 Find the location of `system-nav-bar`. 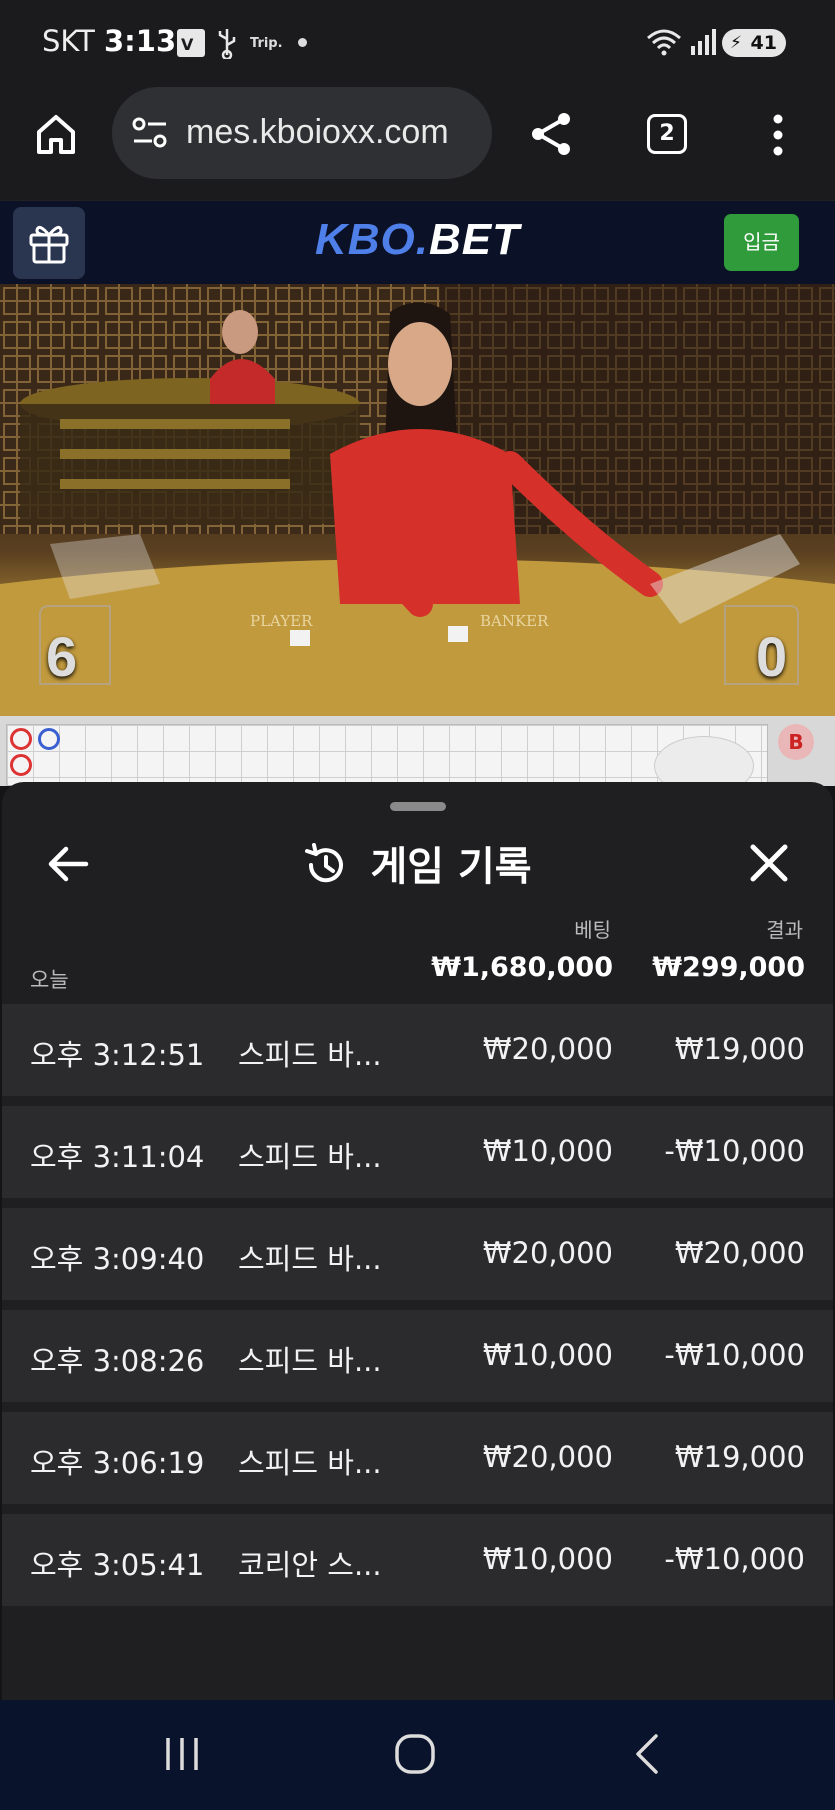

system-nav-bar is located at coordinates (417, 1755).